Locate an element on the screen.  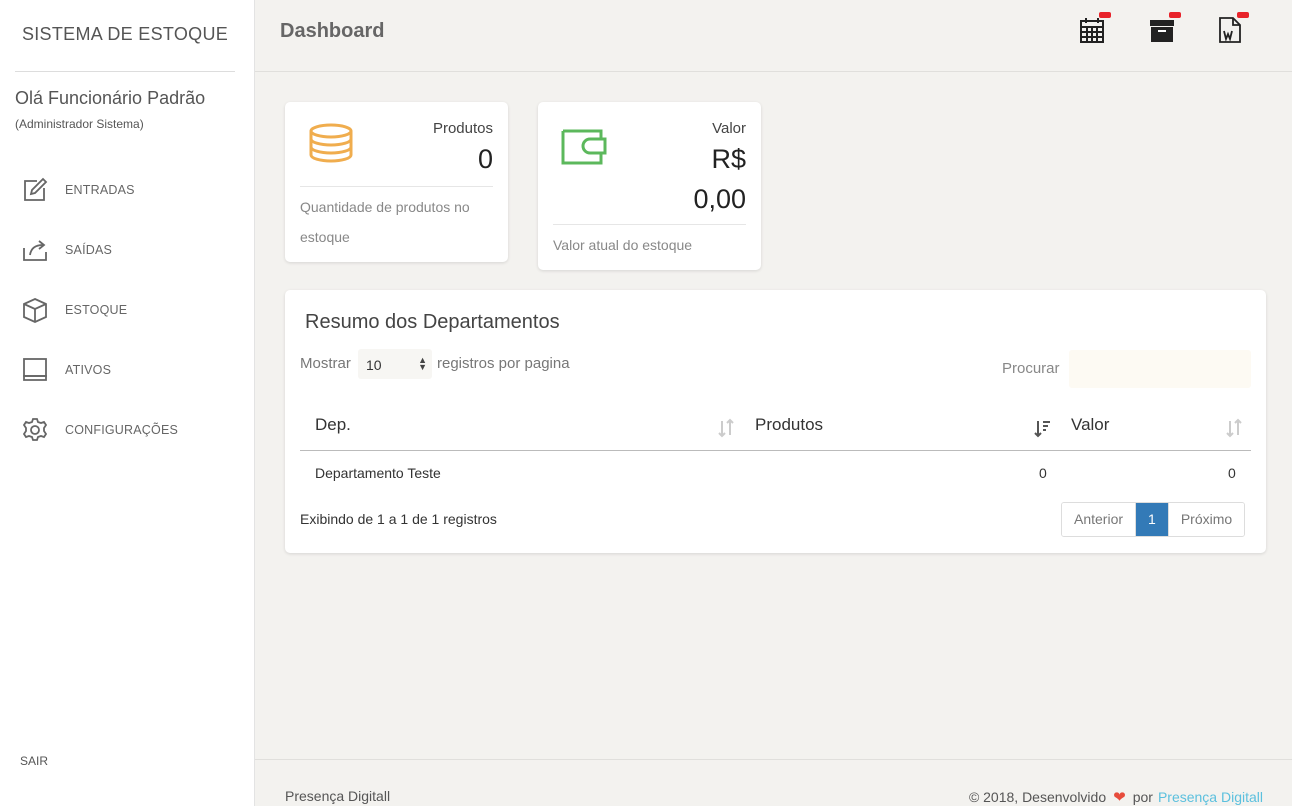
sidebar-item-estoque: ESTOQUE is located at coordinates (127, 310).